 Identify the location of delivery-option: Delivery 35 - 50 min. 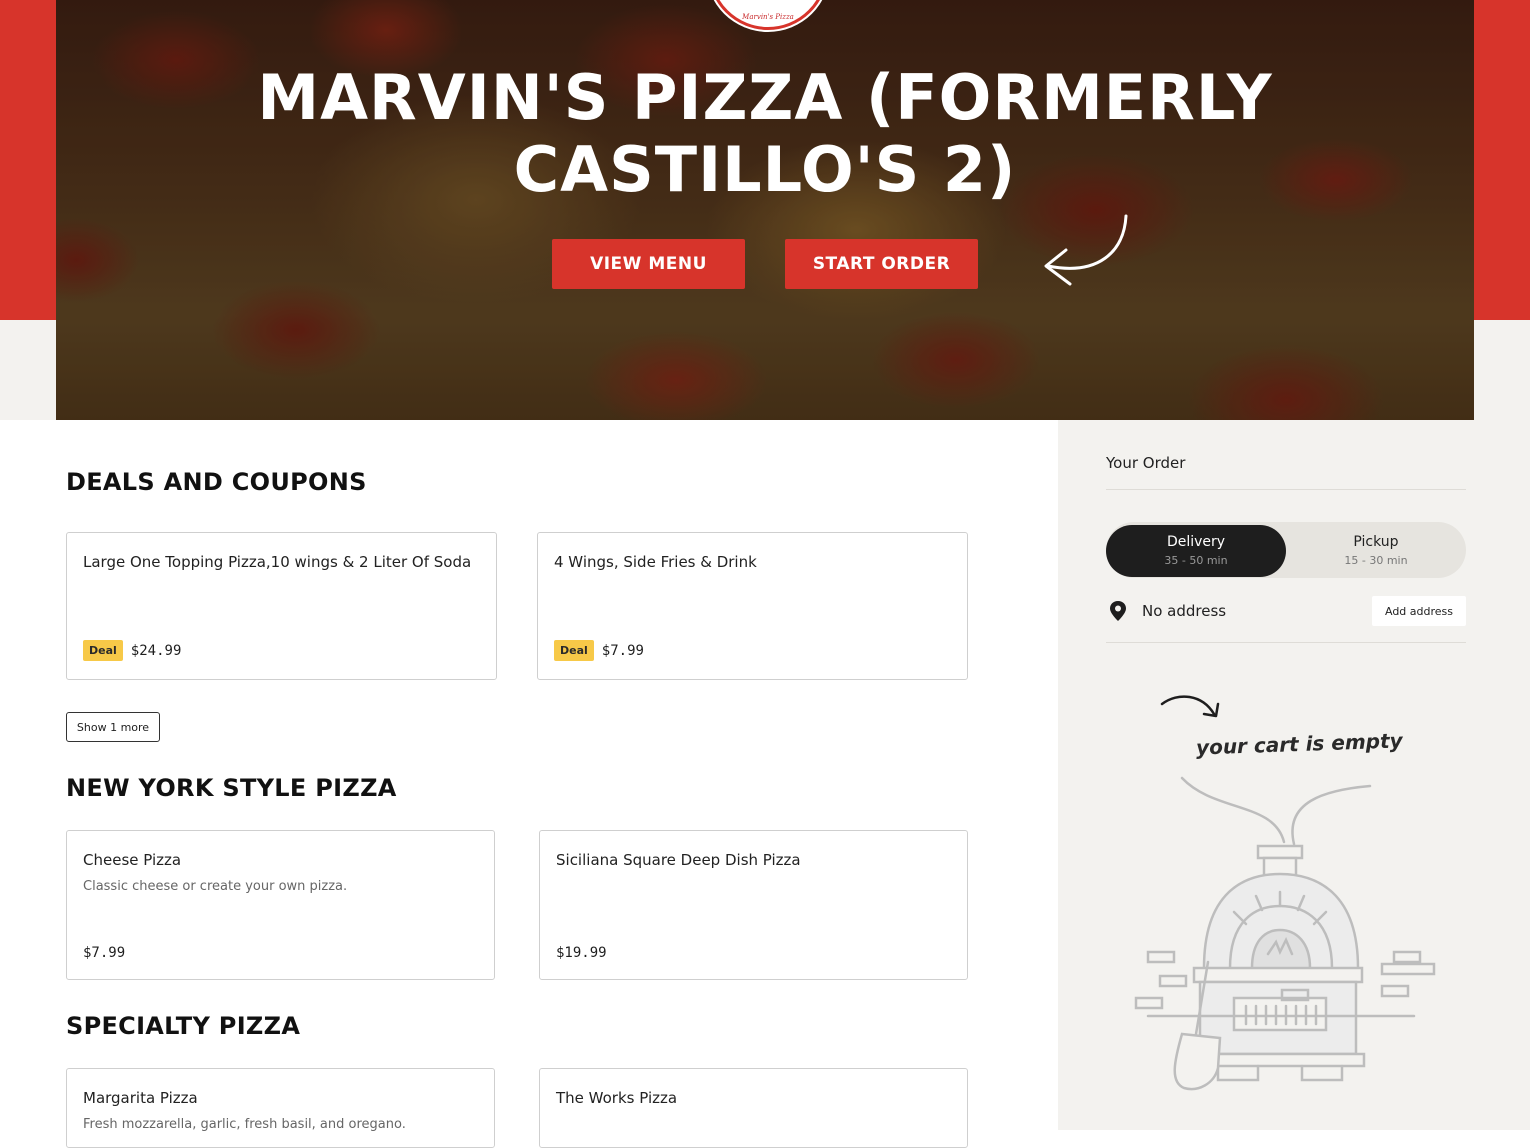
(1196, 551).